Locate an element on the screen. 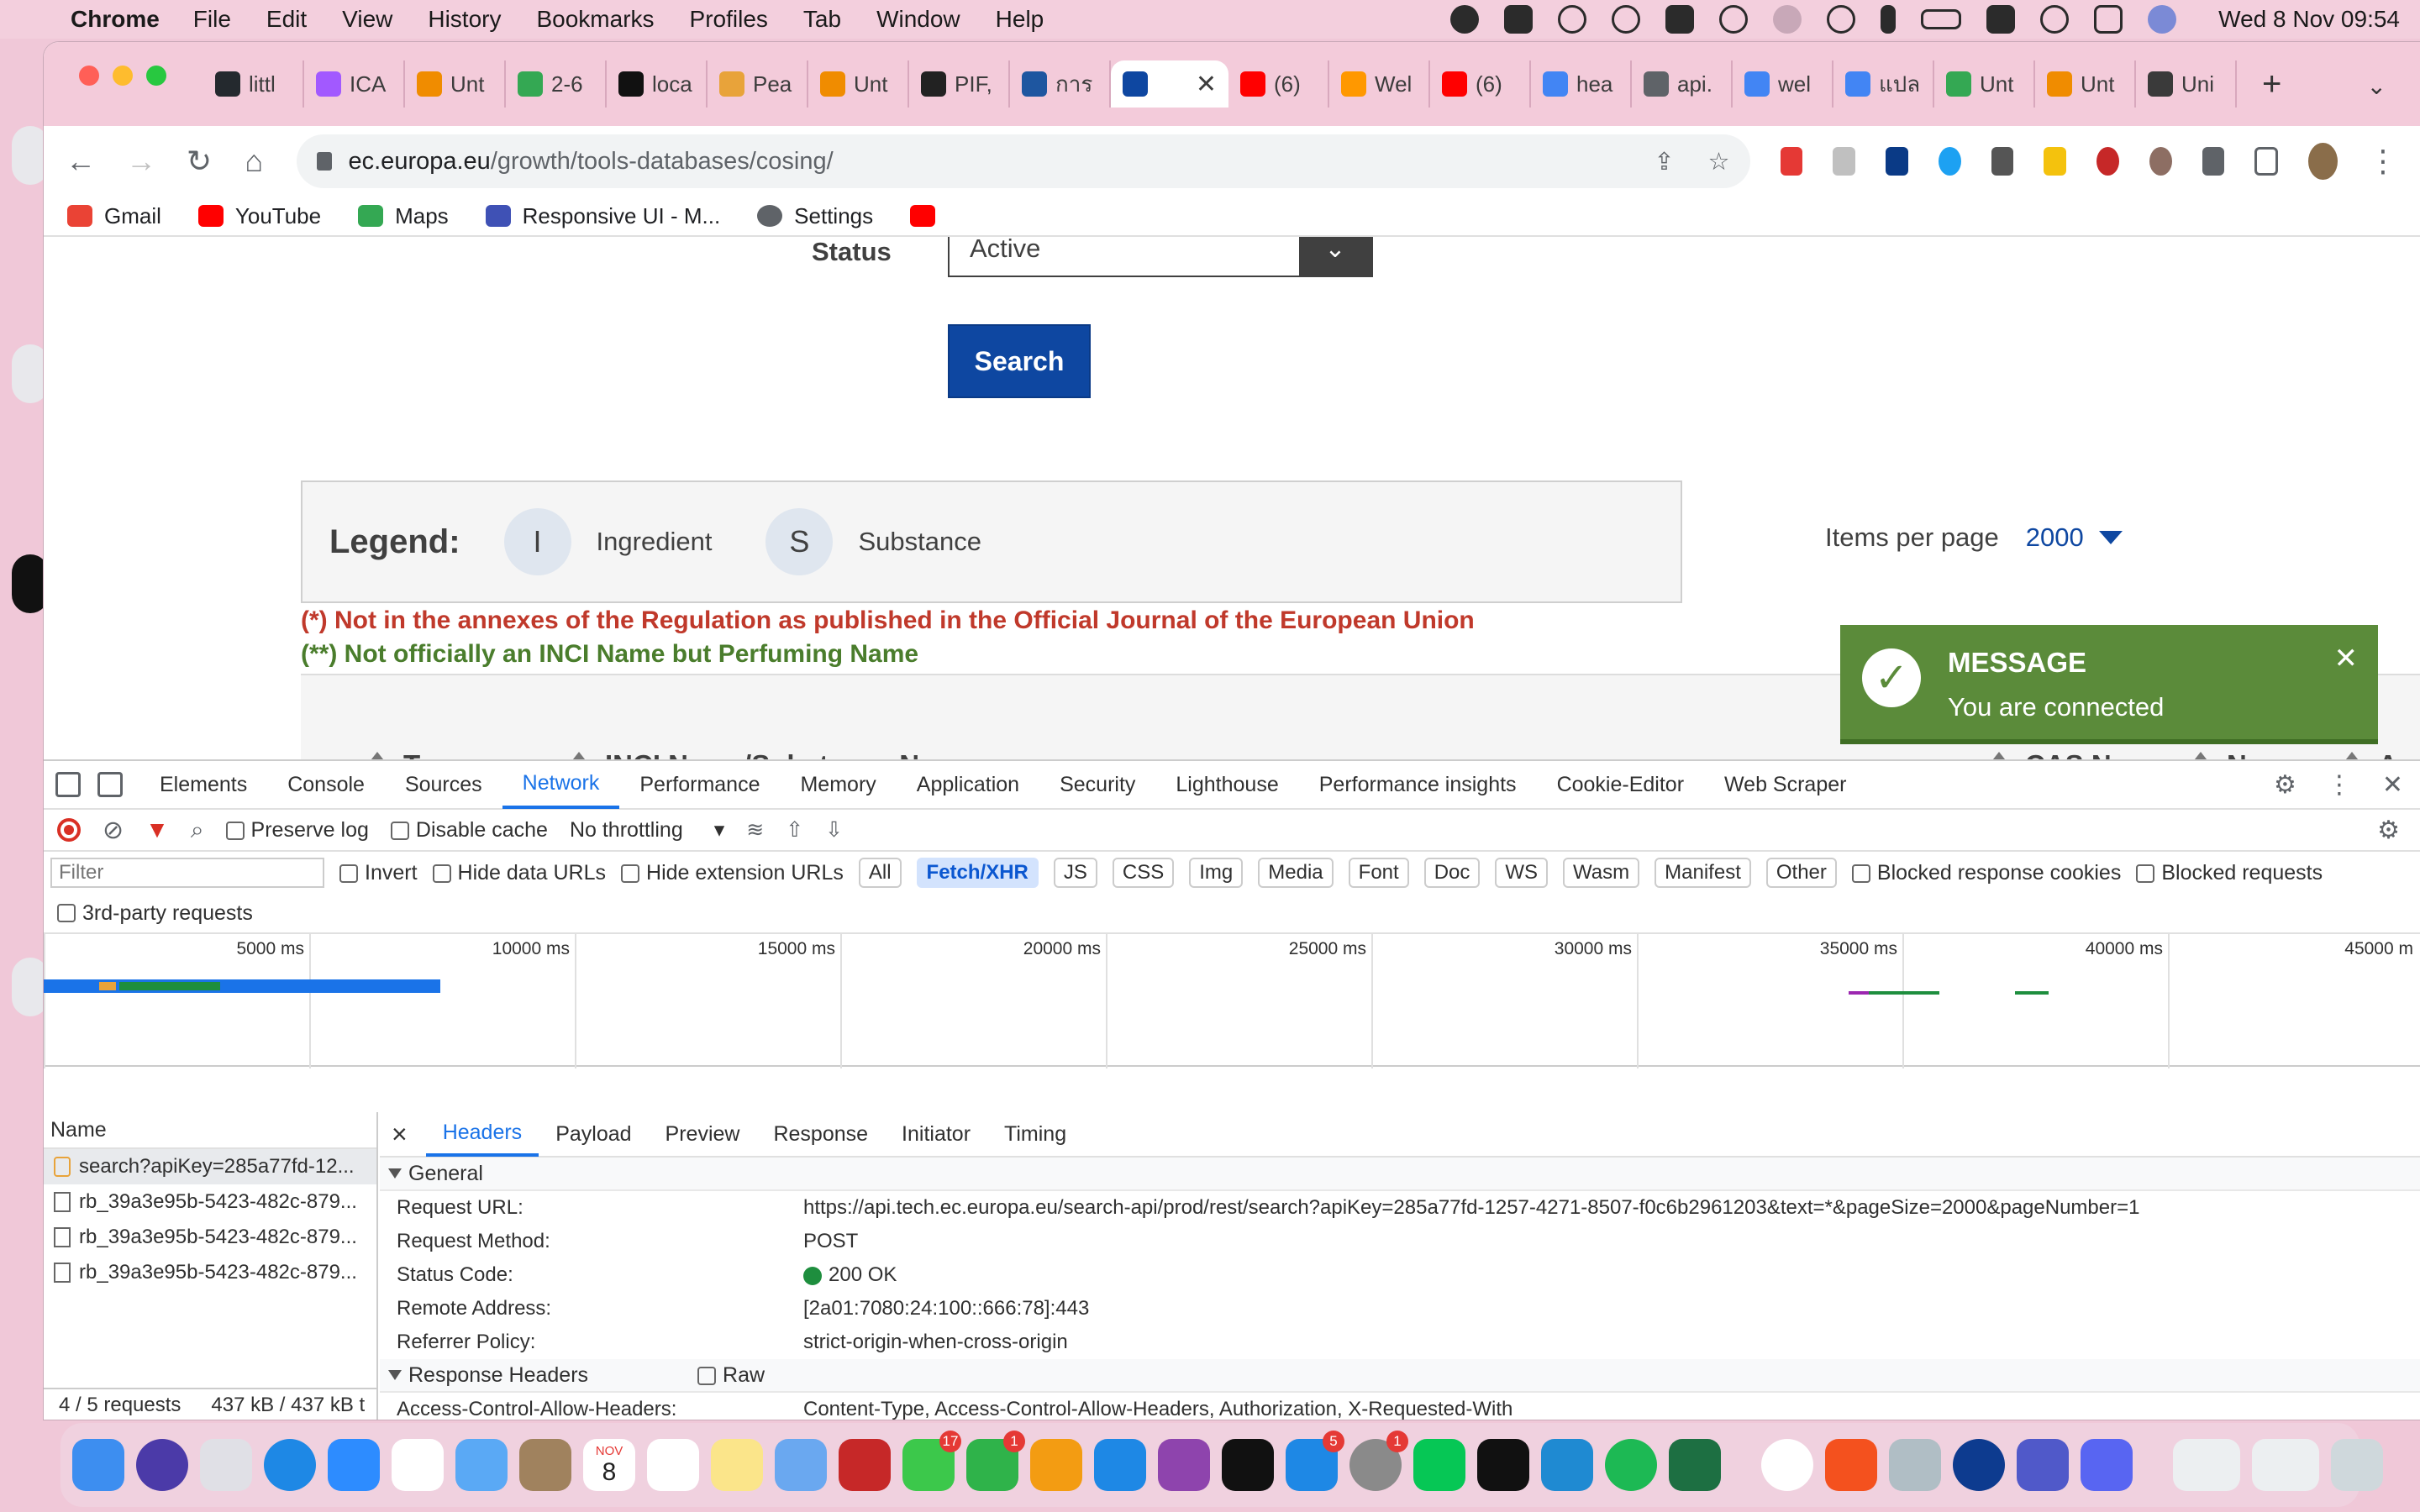 Image resolution: width=2420 pixels, height=1512 pixels. input-source-icon is located at coordinates (2001, 19).